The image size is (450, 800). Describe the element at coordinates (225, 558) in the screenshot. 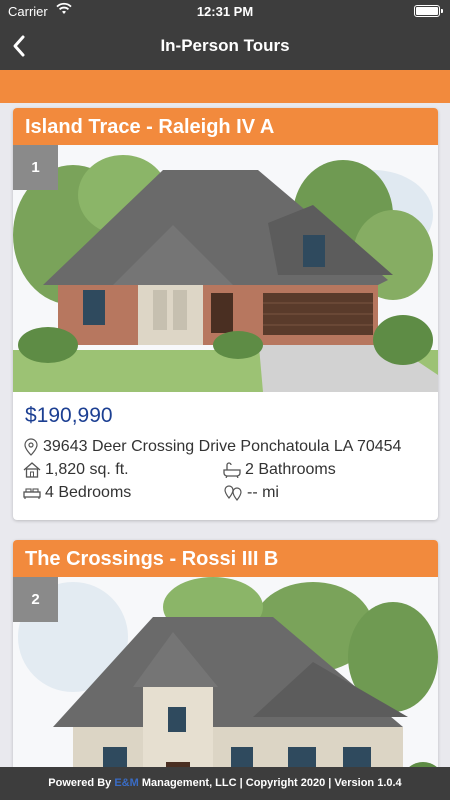

I see `listing-title: The Crossings - Rossi III B` at that location.